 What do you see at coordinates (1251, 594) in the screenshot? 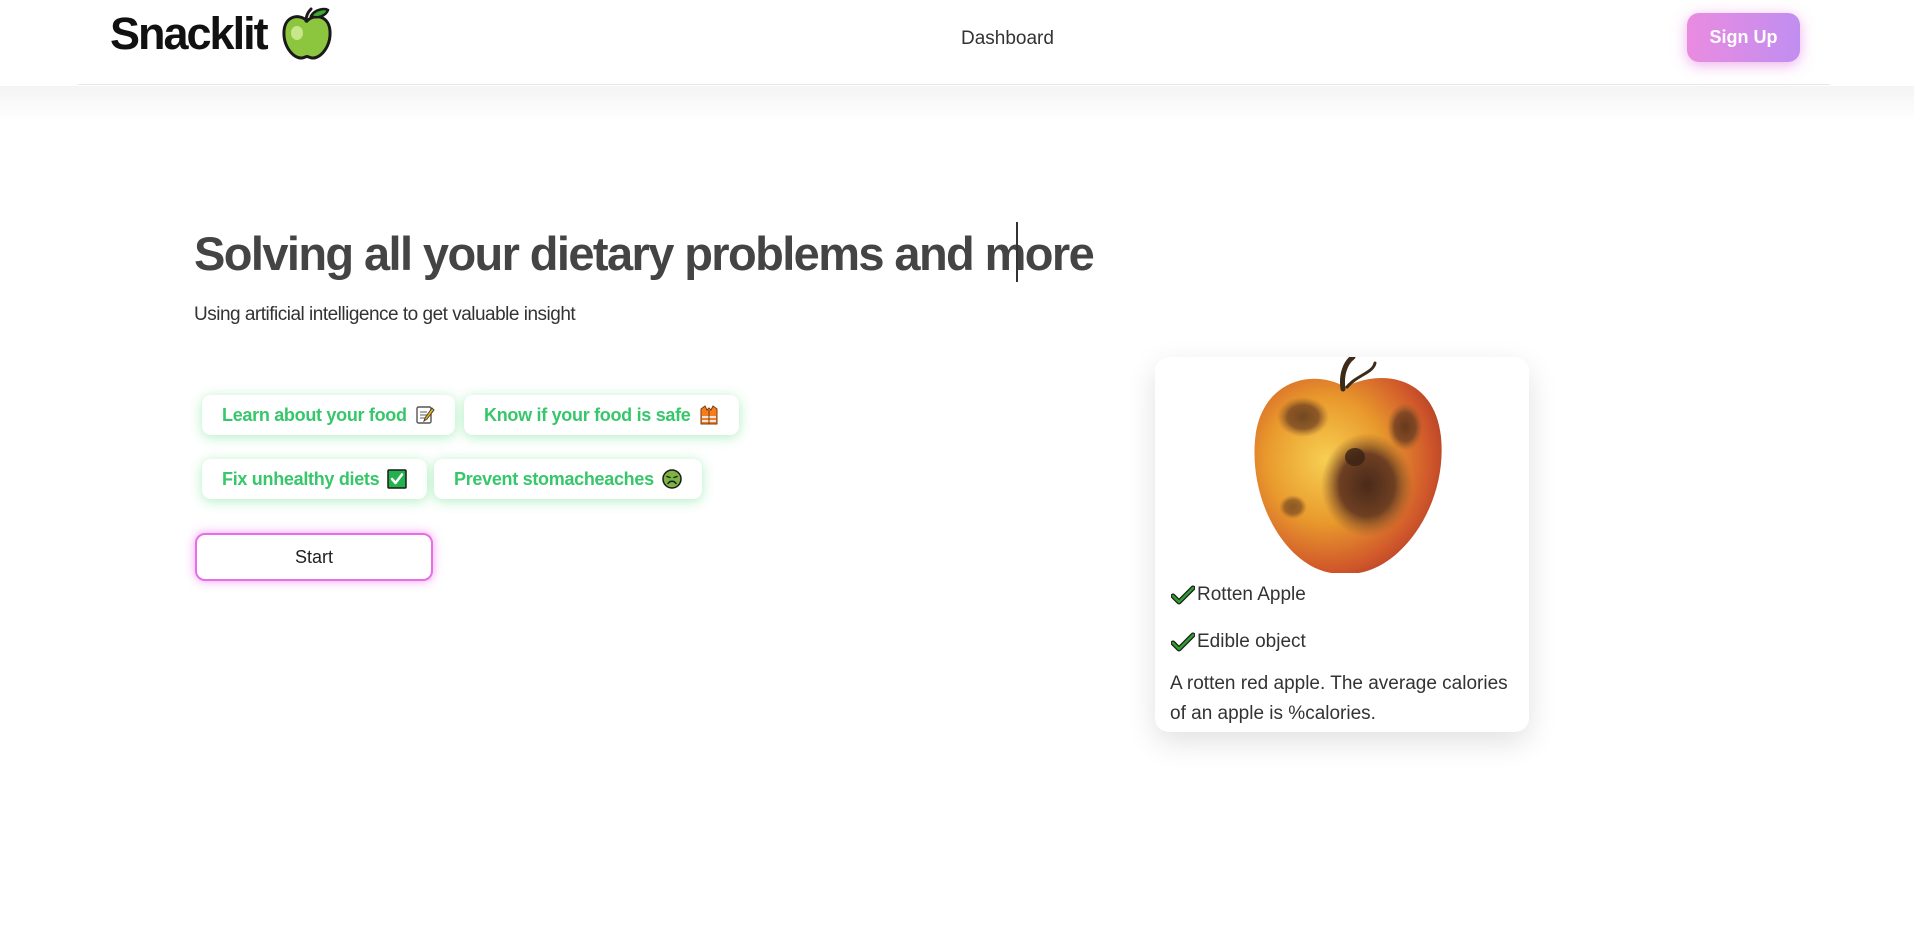
I see `result-item-label: Rotten Apple` at bounding box center [1251, 594].